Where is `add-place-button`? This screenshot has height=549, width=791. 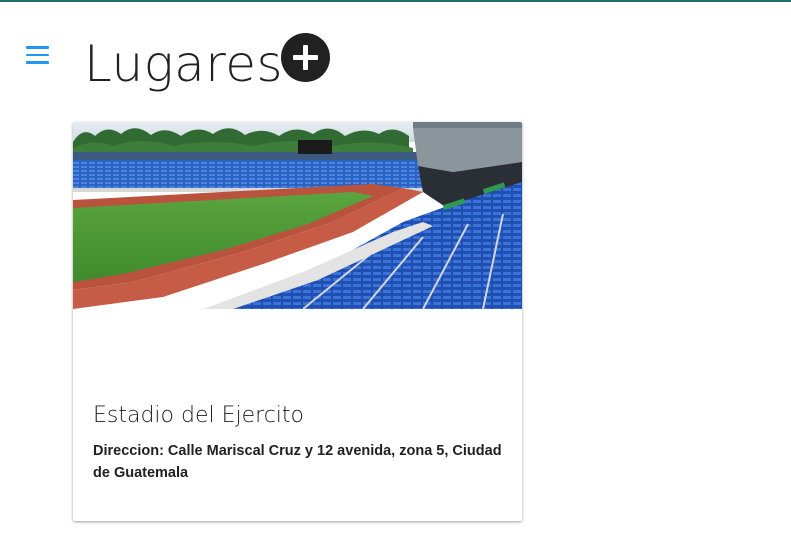 add-place-button is located at coordinates (305, 57).